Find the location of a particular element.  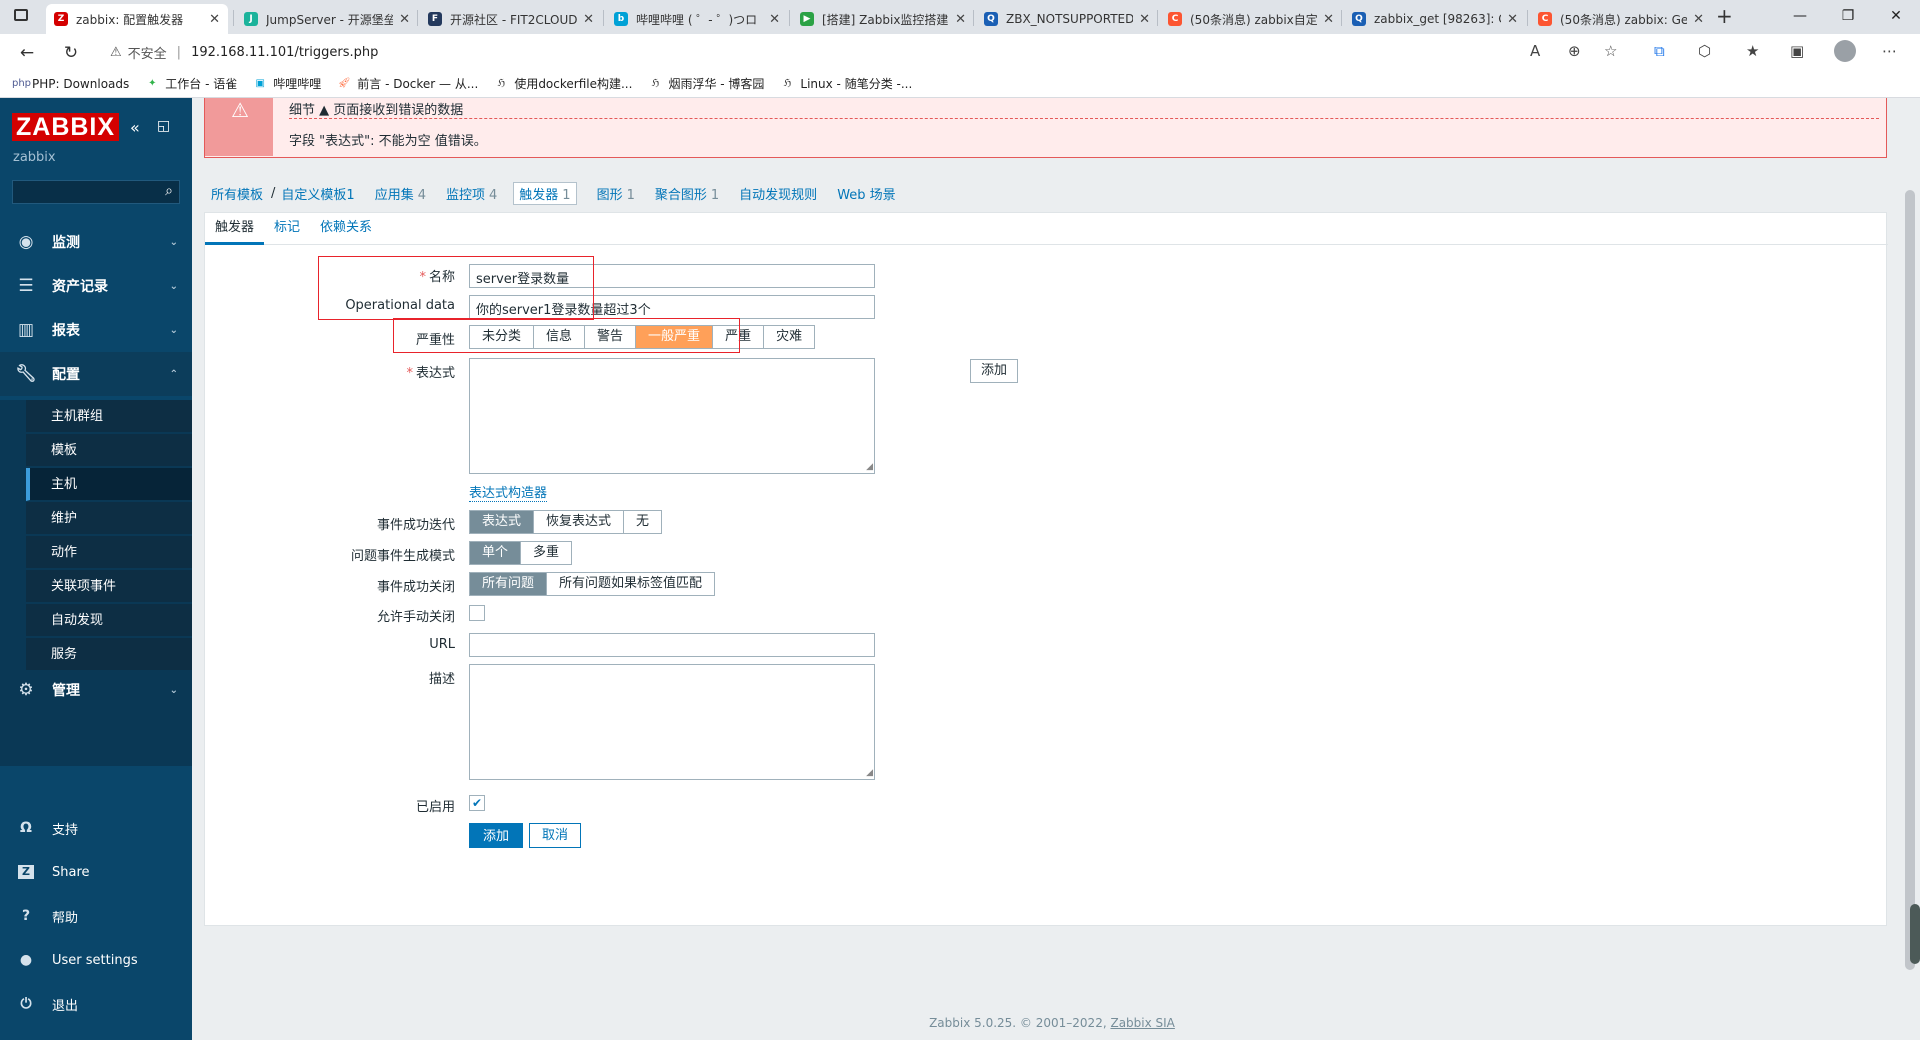

submenu-services: 服务 is located at coordinates (109, 654).